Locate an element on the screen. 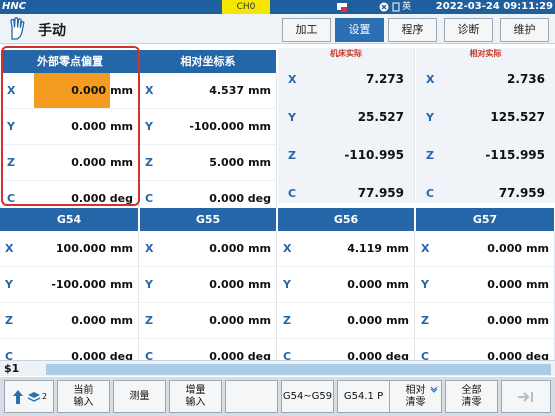  relative-coord-title: 相对坐标系 is located at coordinates (208, 61).